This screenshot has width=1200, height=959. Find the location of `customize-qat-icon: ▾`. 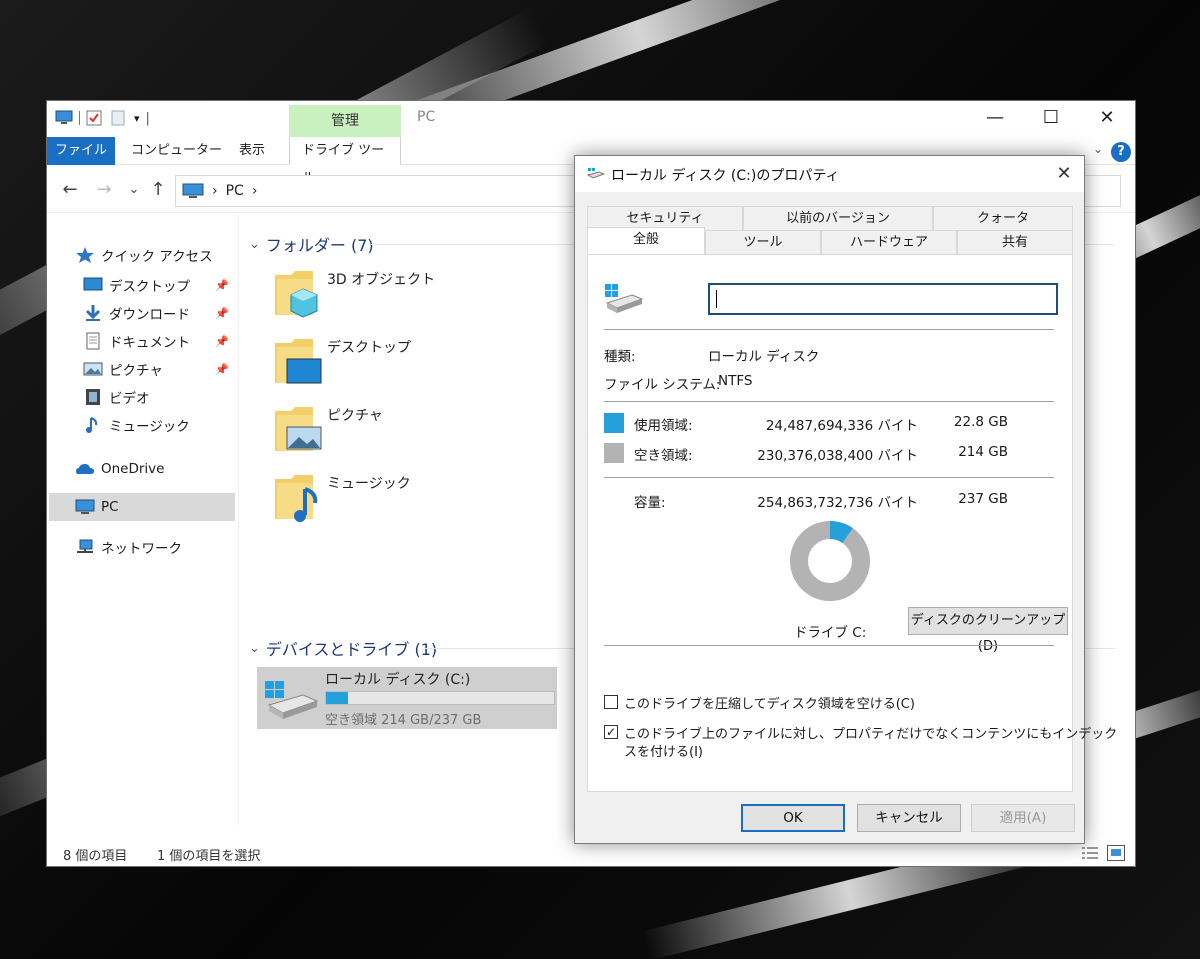

customize-qat-icon: ▾ is located at coordinates (137, 118).